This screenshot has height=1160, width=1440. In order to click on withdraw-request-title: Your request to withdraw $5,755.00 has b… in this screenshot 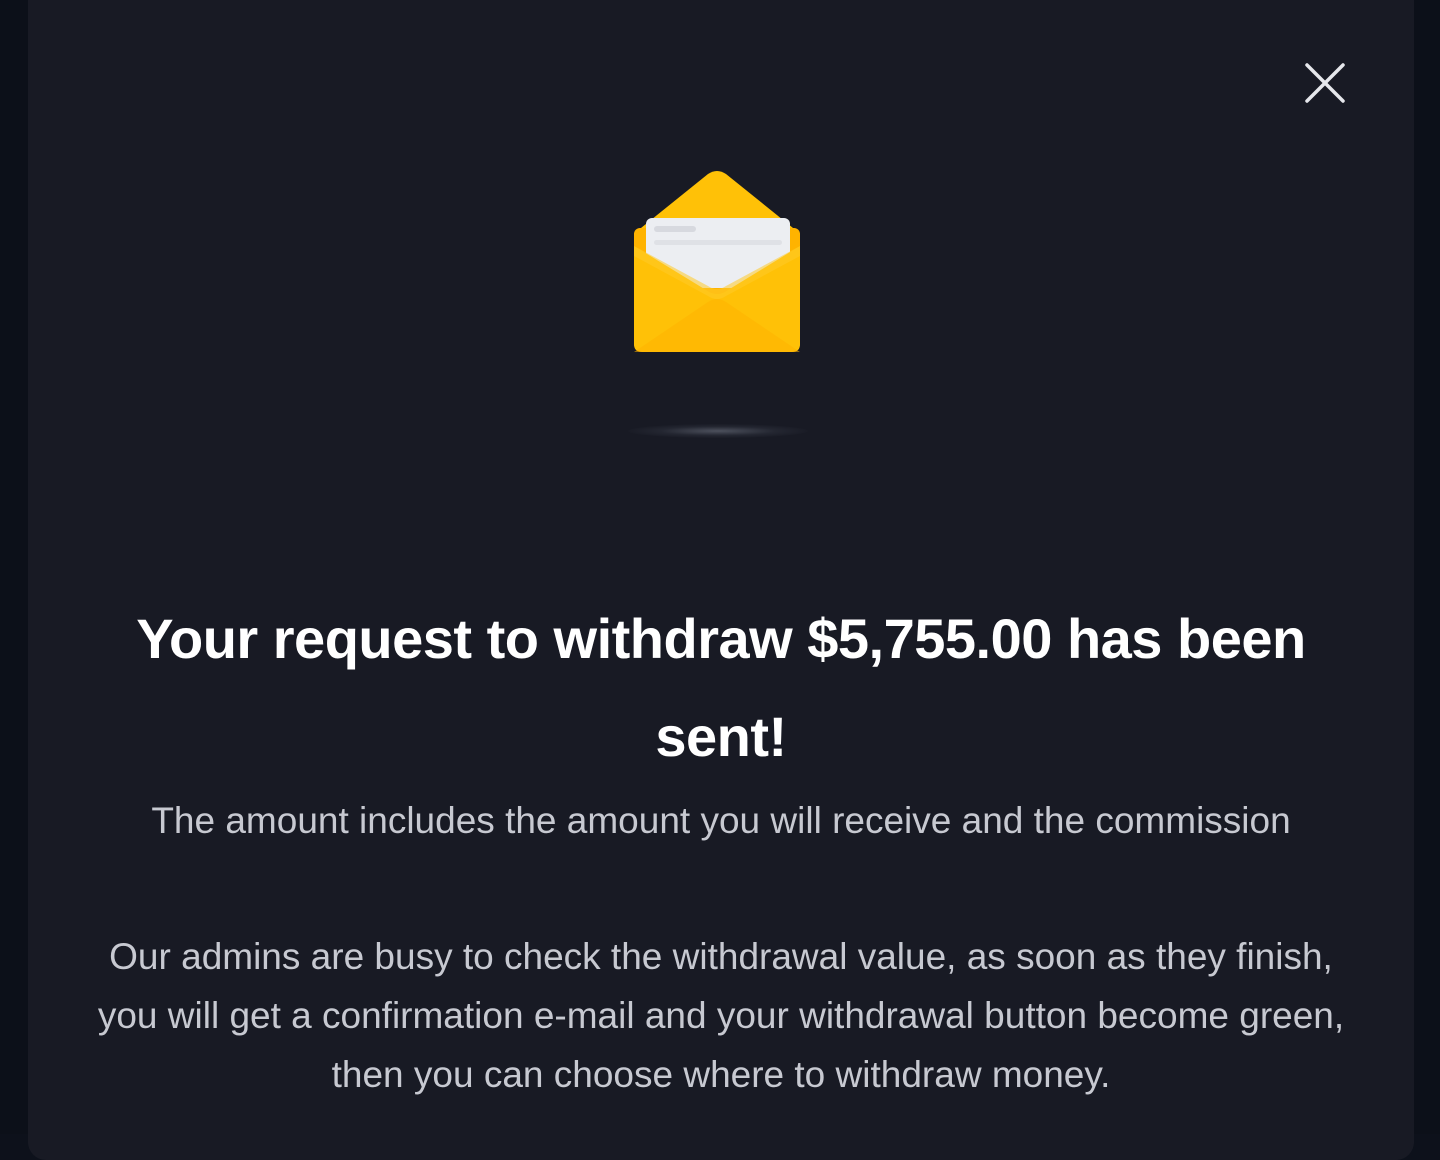, I will do `click(721, 687)`.